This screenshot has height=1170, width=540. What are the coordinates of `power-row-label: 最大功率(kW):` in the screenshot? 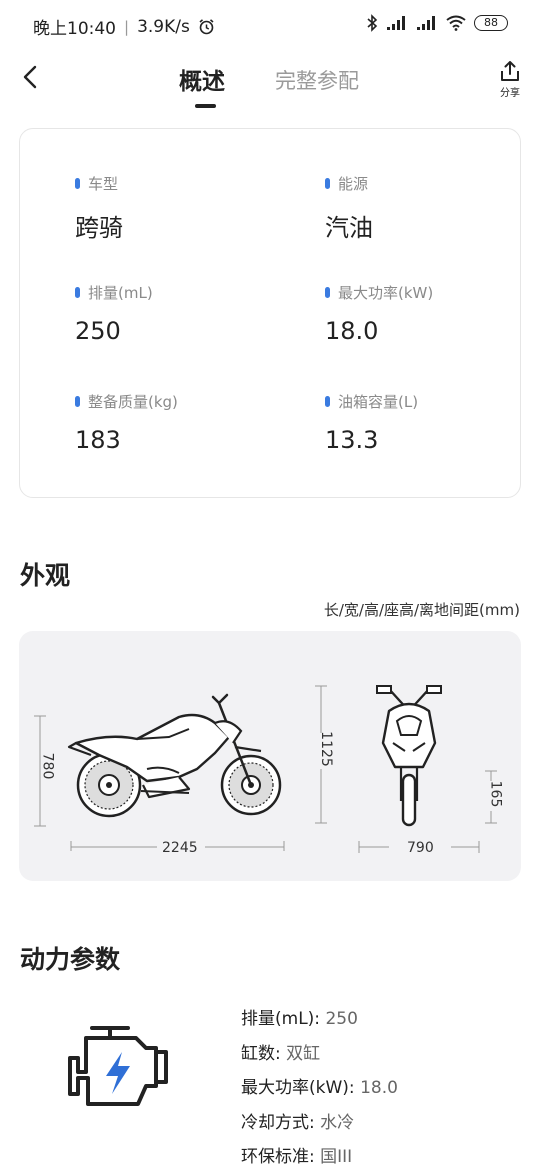 It's located at (298, 1088).